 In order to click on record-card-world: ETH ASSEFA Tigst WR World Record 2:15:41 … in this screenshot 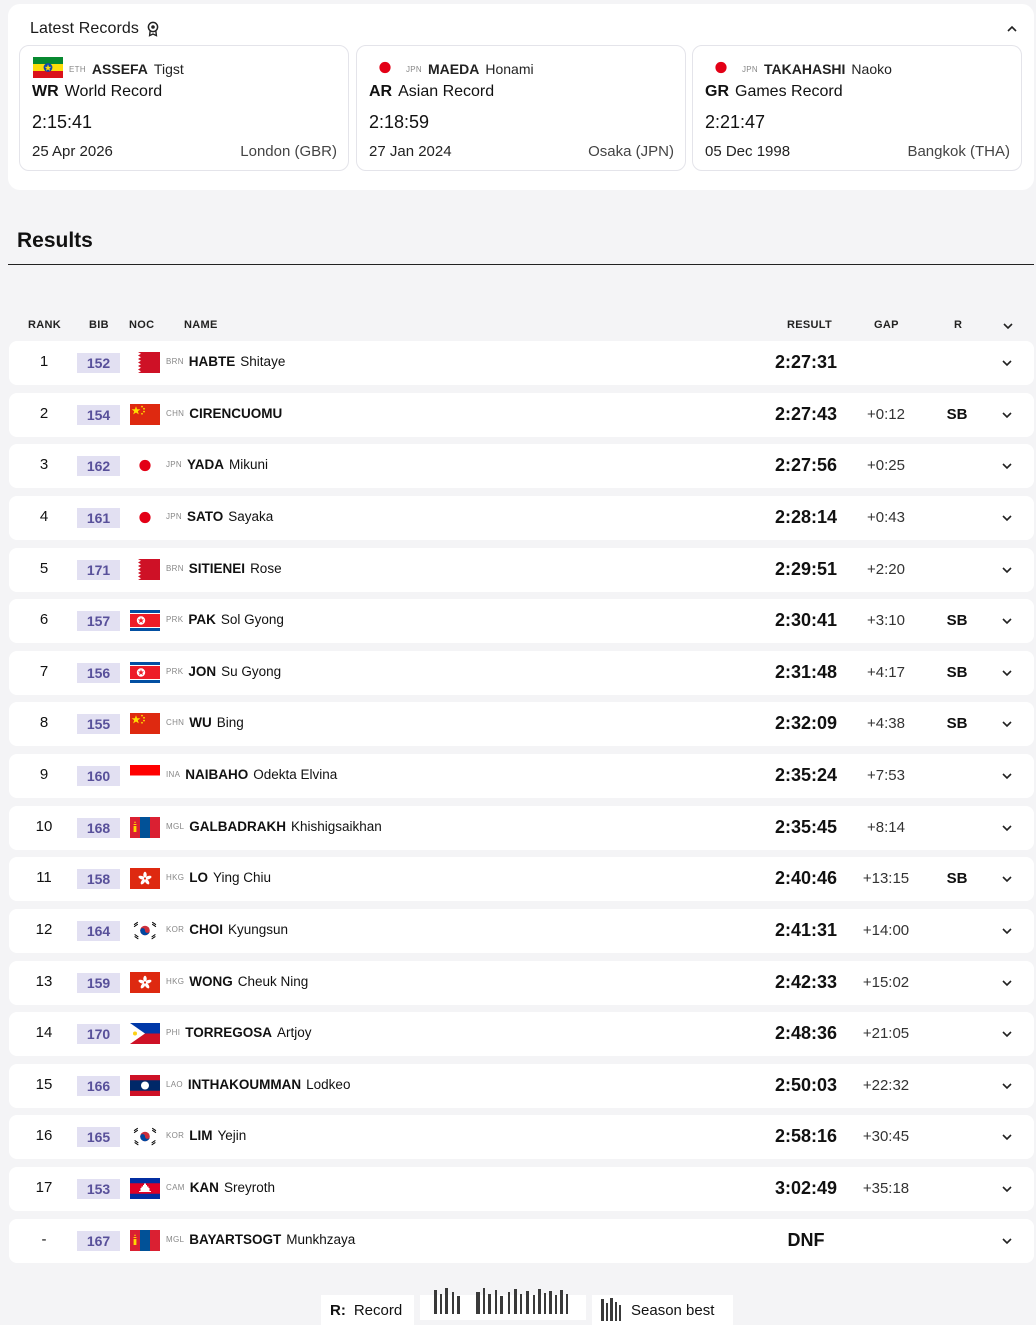, I will do `click(184, 108)`.